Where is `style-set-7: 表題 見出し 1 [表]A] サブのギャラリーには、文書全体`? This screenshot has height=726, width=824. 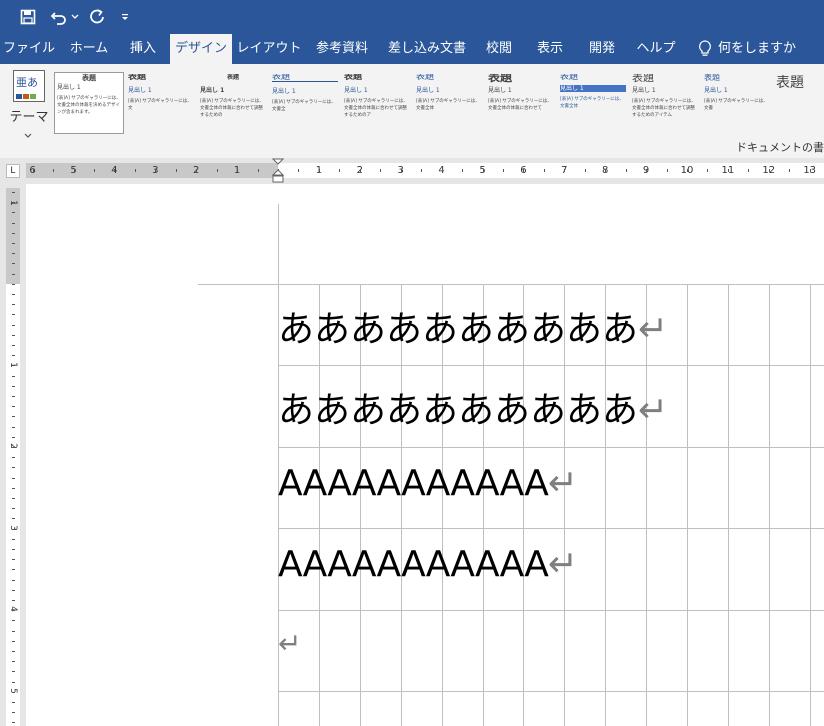 style-set-7: 表題 見出し 1 [表]A] サブのギャラリーには、文書全体 is located at coordinates (593, 103).